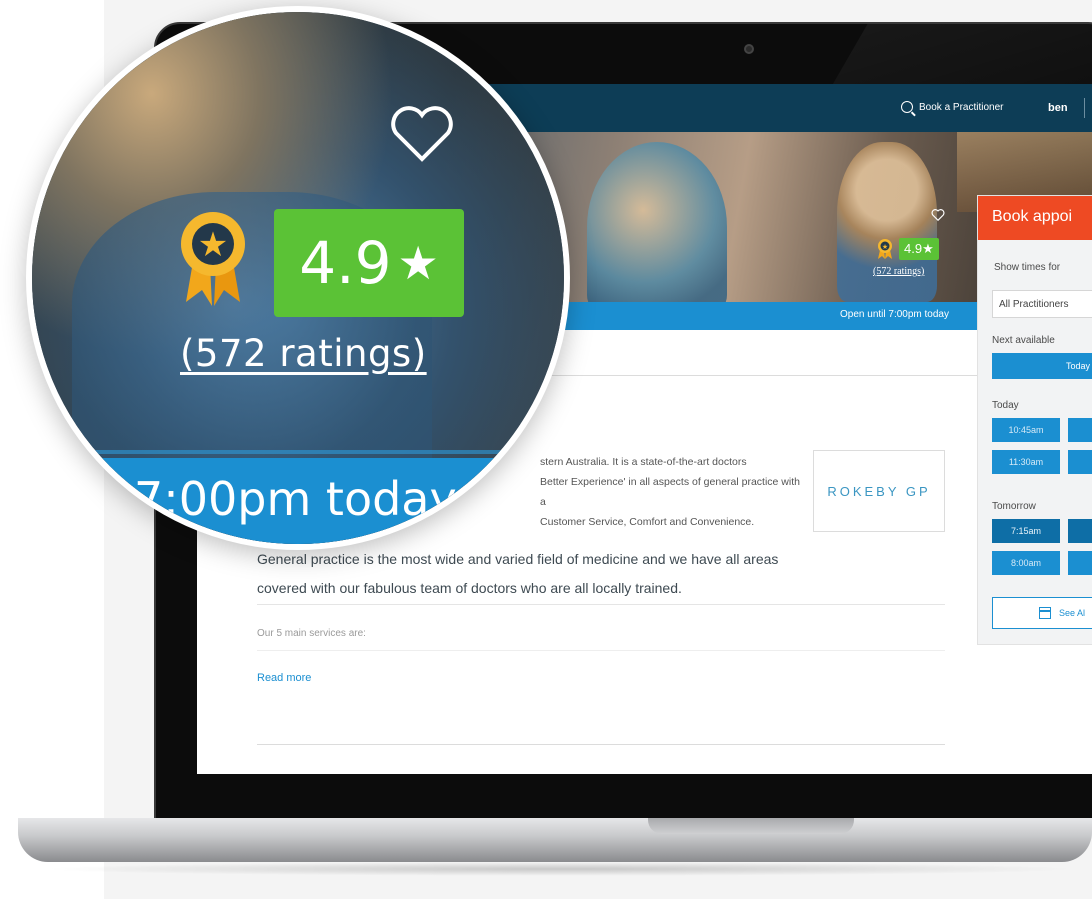 The height and width of the screenshot is (899, 1092). What do you see at coordinates (1023, 340) in the screenshot?
I see `next-available-label: Next available` at bounding box center [1023, 340].